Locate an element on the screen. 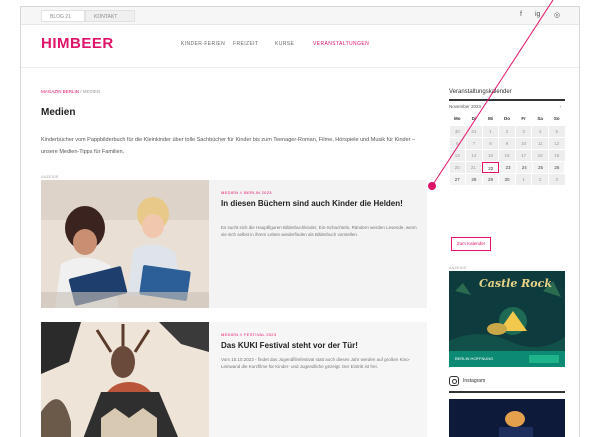 The height and width of the screenshot is (437, 590). calendar-week-row: 13 14 15 16 17 18 19 is located at coordinates (507, 155).